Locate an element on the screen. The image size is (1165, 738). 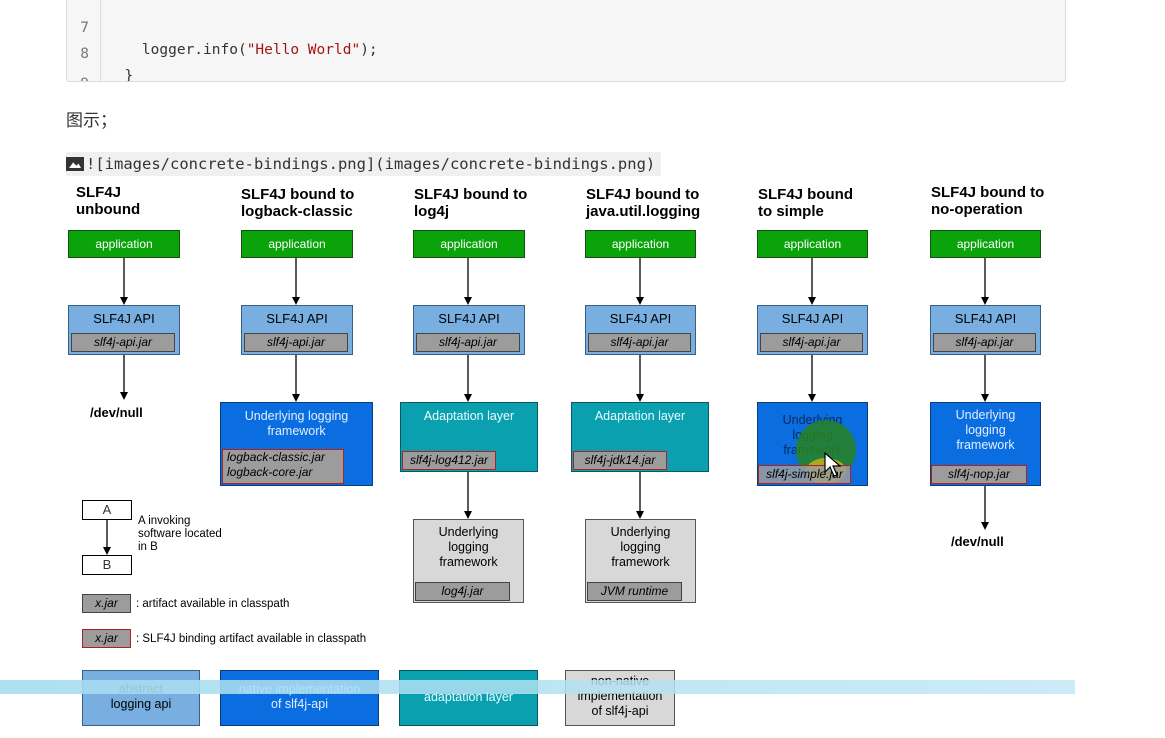
code-line: 7 logger.info("Hello World"); is located at coordinates (222, 29).